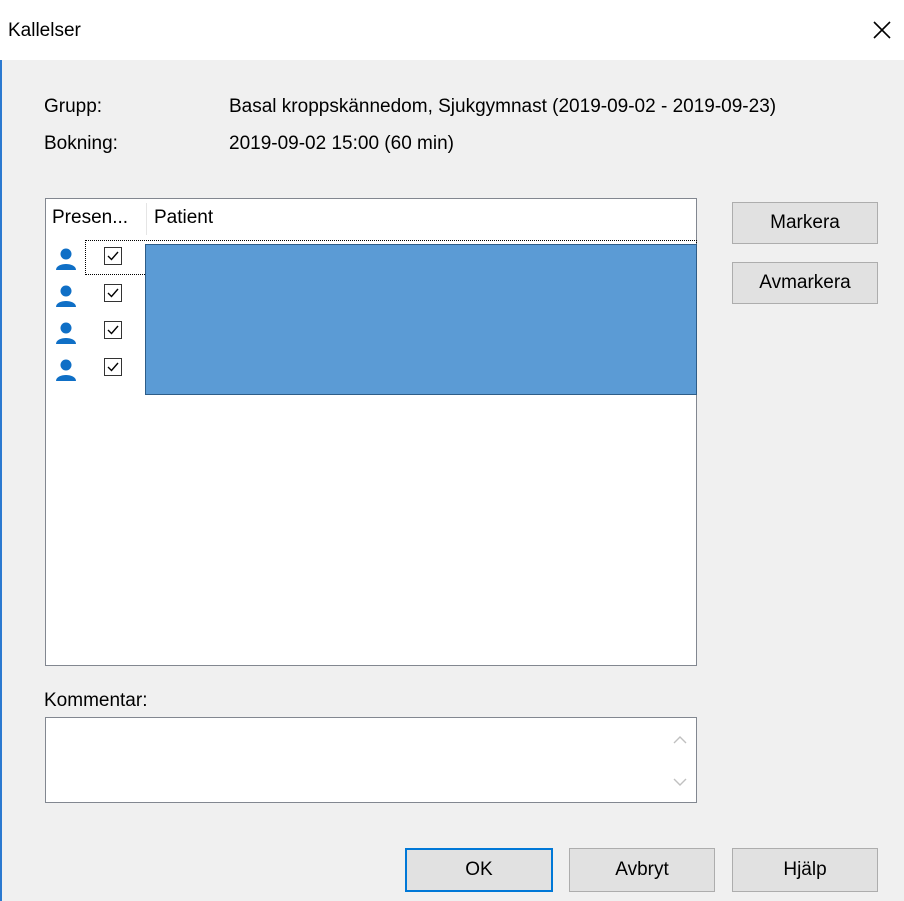 This screenshot has height=901, width=904. I want to click on chevron-up-icon, so click(680, 740).